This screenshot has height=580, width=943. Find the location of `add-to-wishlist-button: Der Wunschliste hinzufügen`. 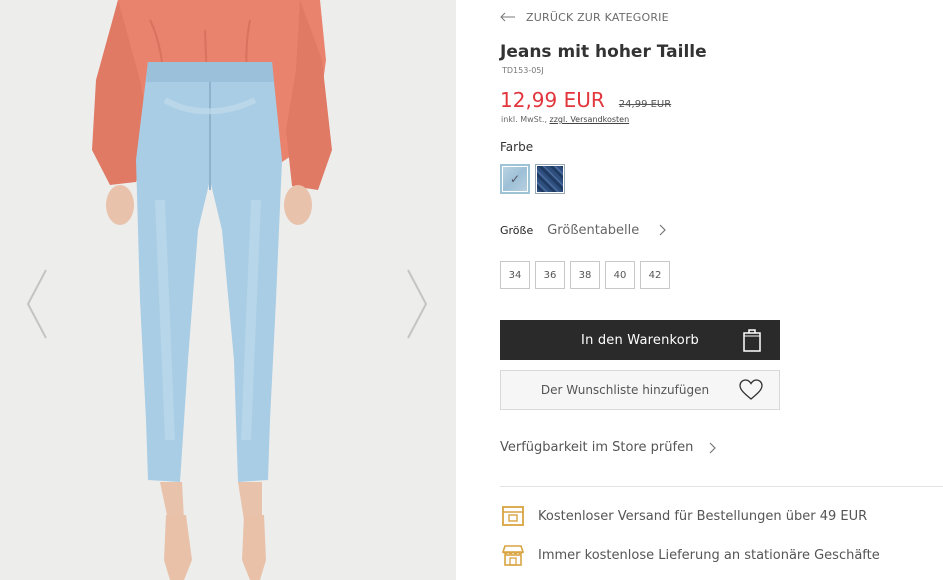

add-to-wishlist-button: Der Wunschliste hinzufügen is located at coordinates (640, 390).